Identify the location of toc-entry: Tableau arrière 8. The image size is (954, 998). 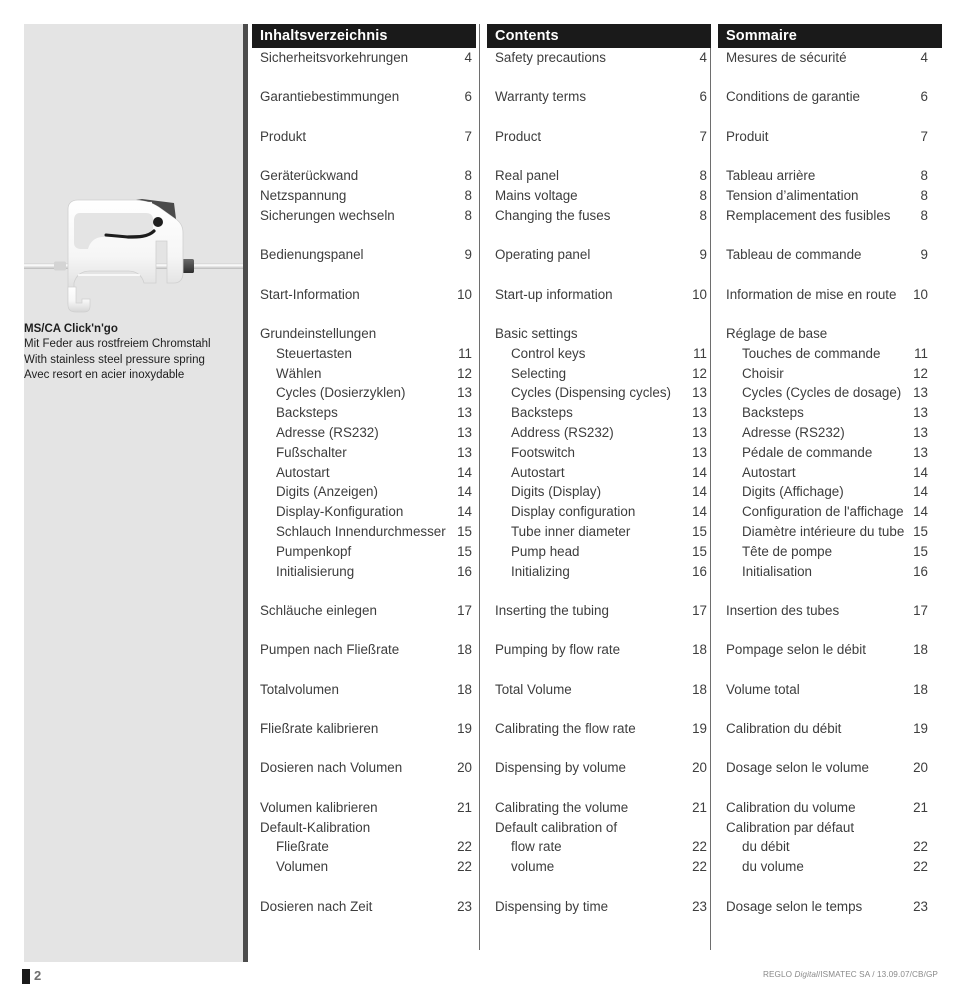
(834, 176).